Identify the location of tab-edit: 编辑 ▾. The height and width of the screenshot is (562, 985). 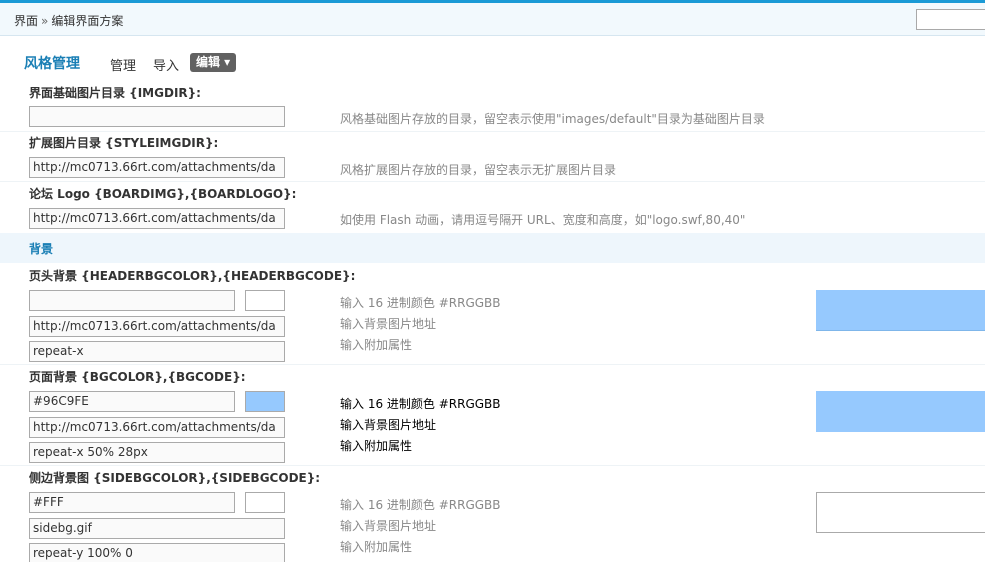
(213, 62).